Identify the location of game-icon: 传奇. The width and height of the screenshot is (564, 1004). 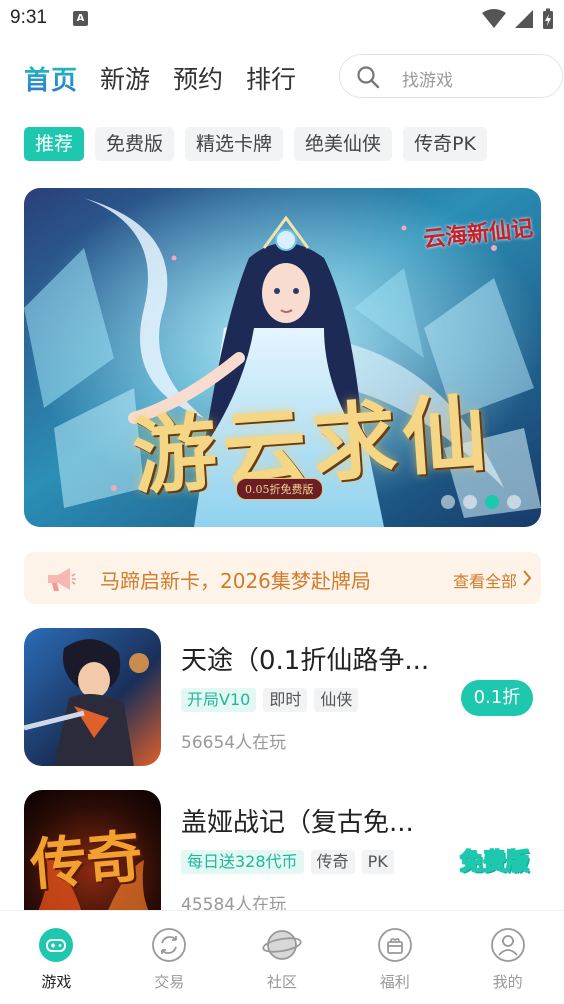
(92, 859).